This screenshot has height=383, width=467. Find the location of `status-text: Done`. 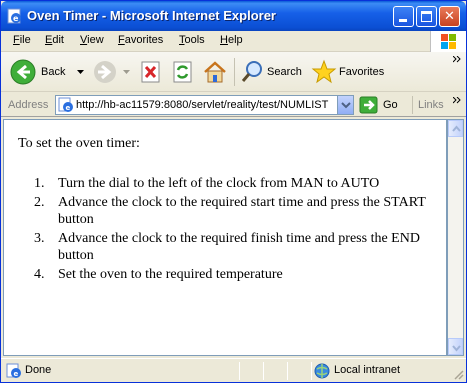

status-text: Done is located at coordinates (38, 370).